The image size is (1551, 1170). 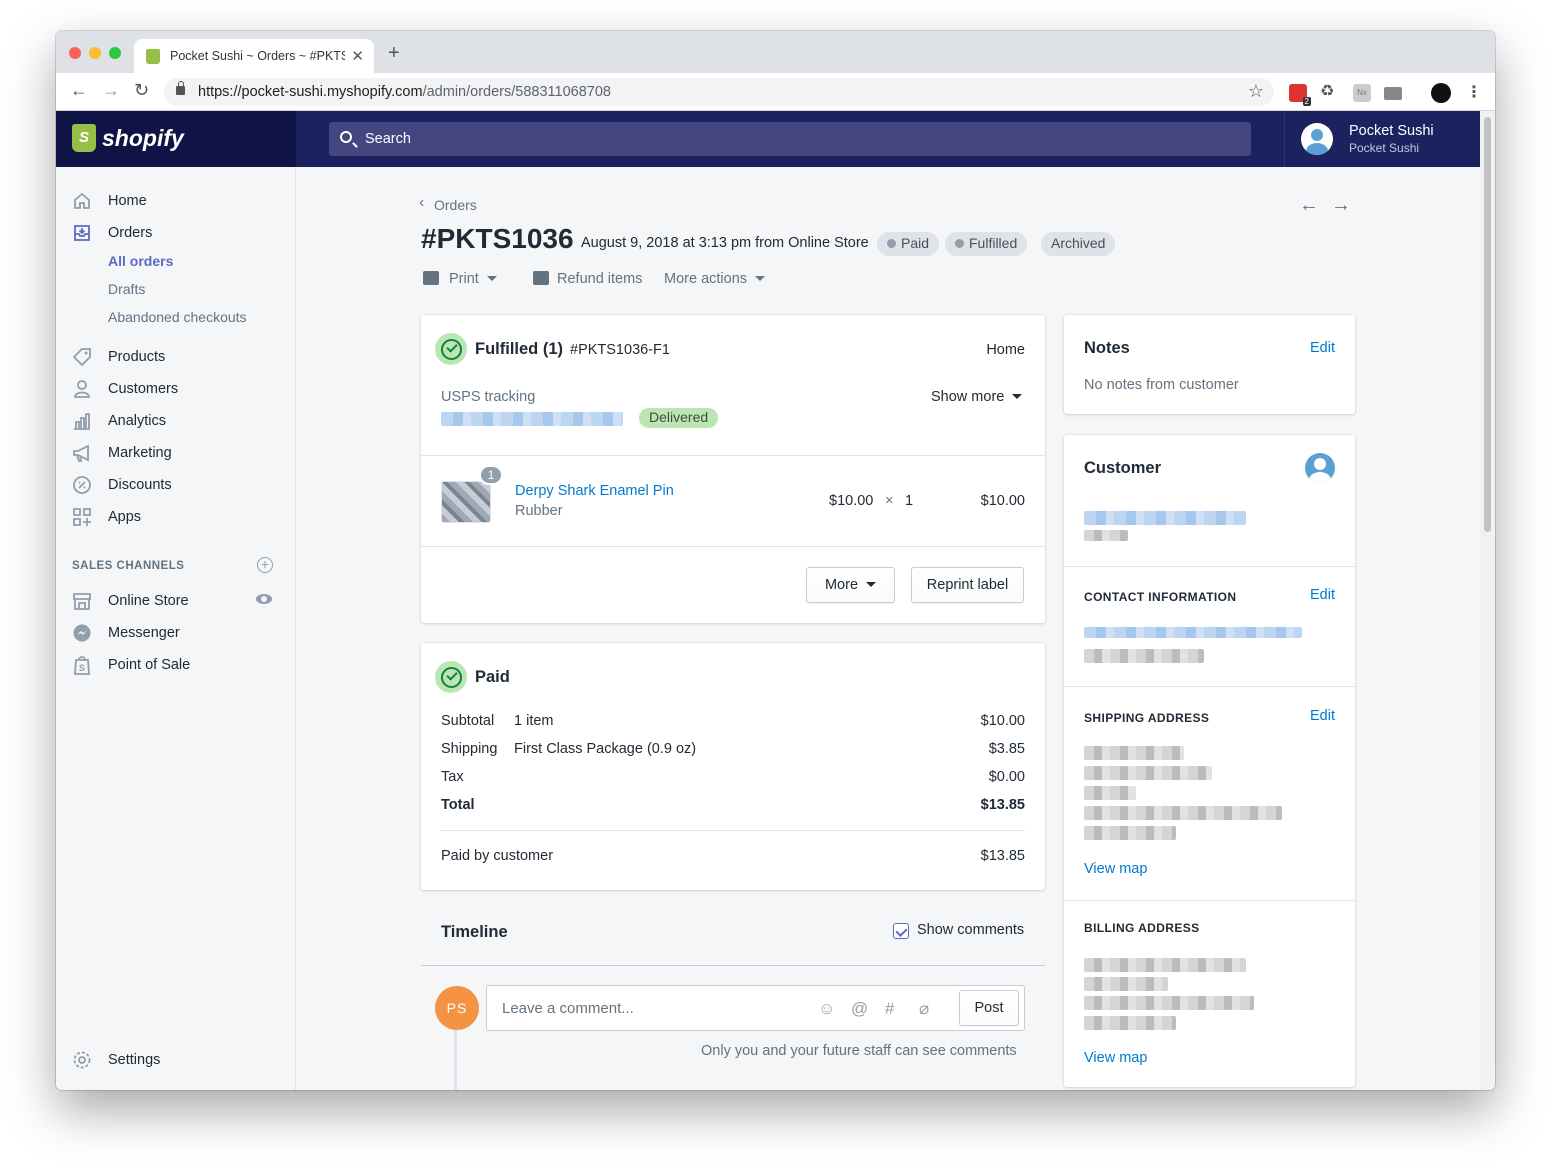 I want to click on minimize-window-button, so click(x=95, y=53).